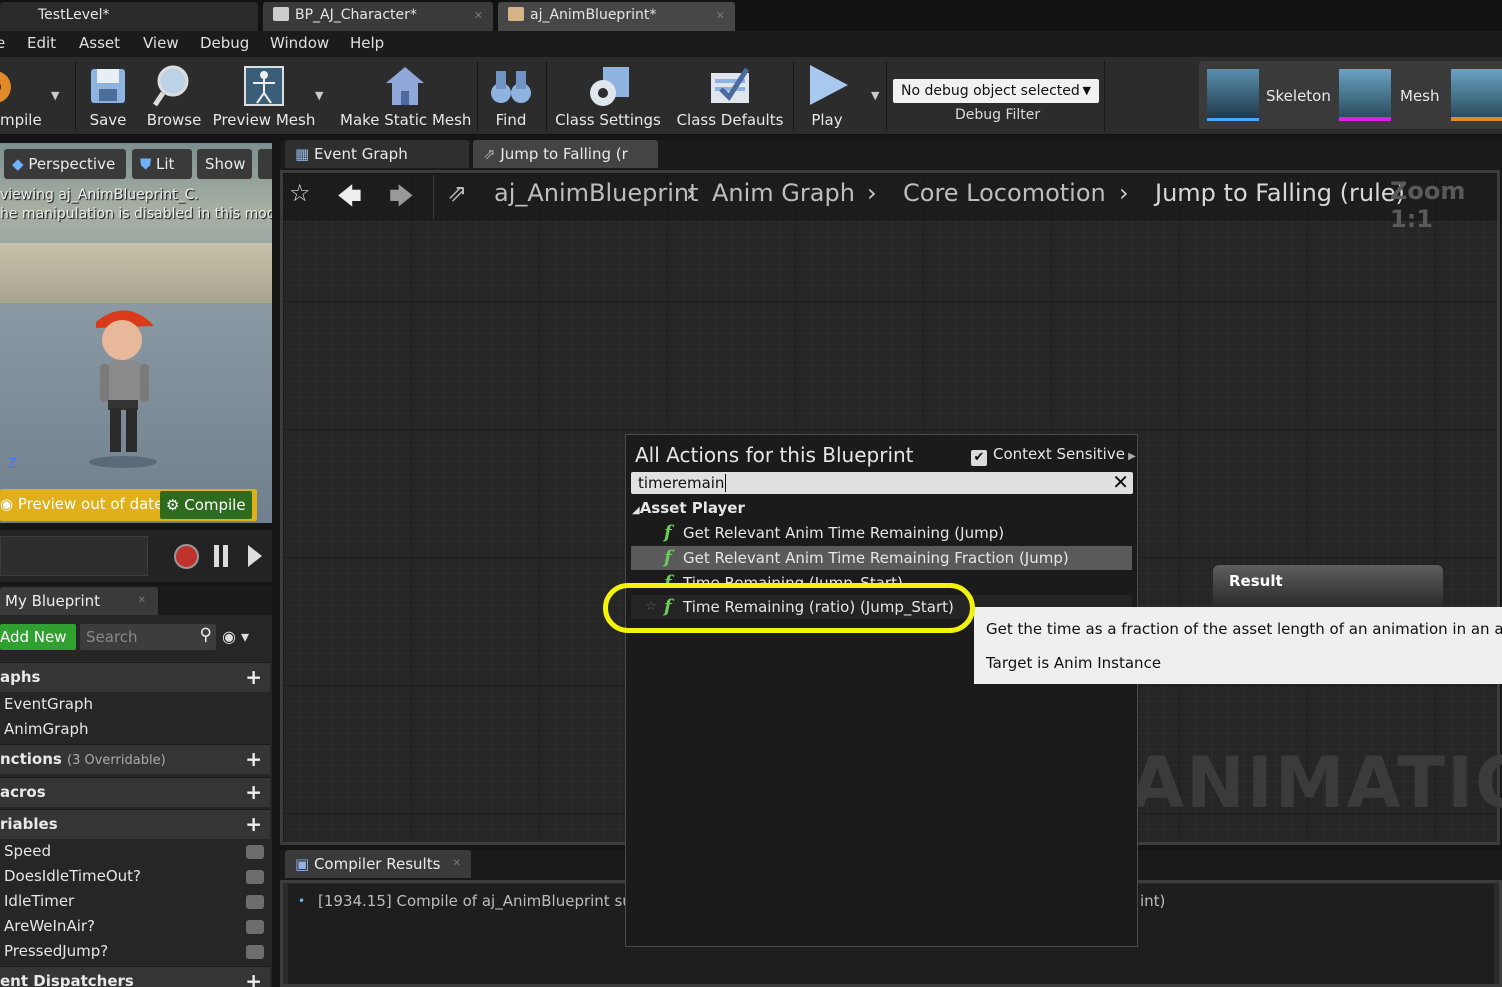 The width and height of the screenshot is (1502, 987). What do you see at coordinates (1420, 96) in the screenshot?
I see `mesh-mode-label: Mesh` at bounding box center [1420, 96].